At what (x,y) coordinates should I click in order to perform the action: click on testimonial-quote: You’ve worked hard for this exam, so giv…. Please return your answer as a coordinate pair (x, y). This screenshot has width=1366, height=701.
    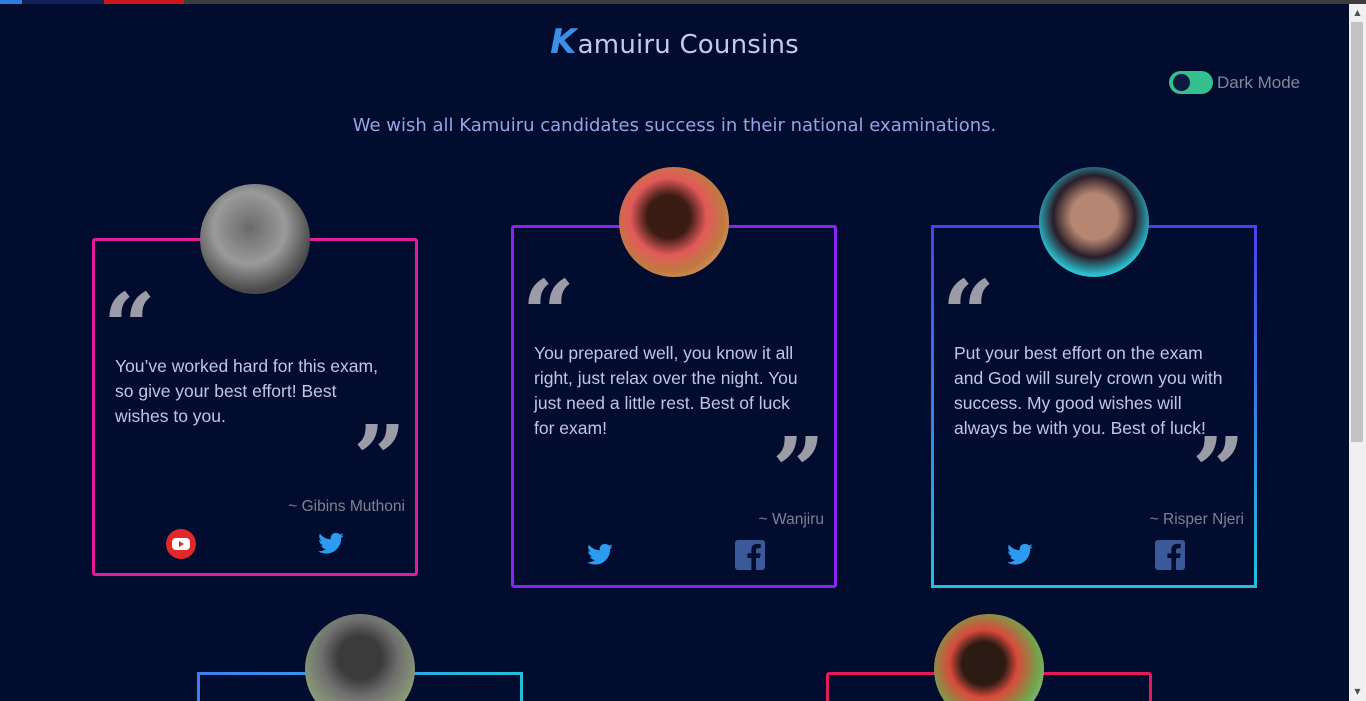
    Looking at the image, I should click on (246, 391).